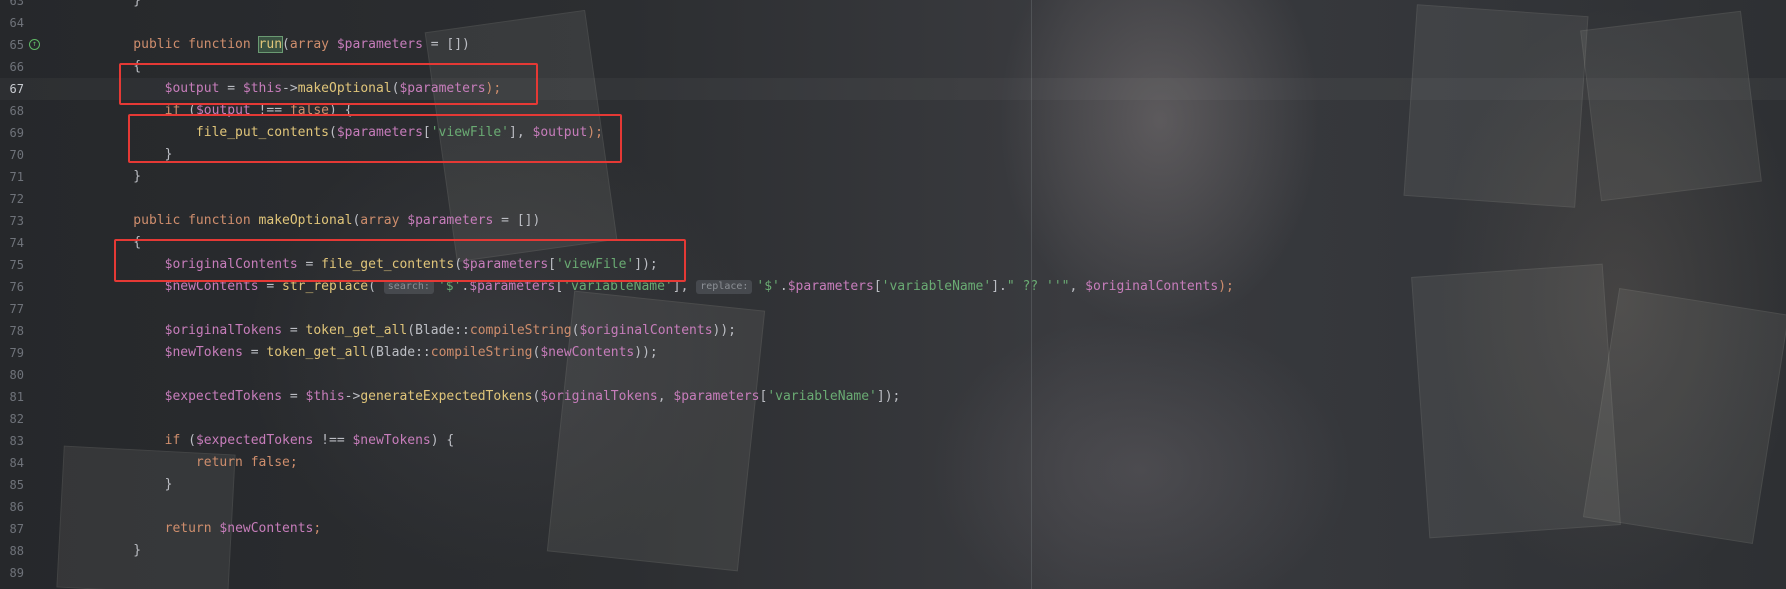 This screenshot has width=1786, height=589. Describe the element at coordinates (893, 441) in the screenshot. I see `code-line: 83 if ($expectedTokens !== $newTokens) {` at that location.